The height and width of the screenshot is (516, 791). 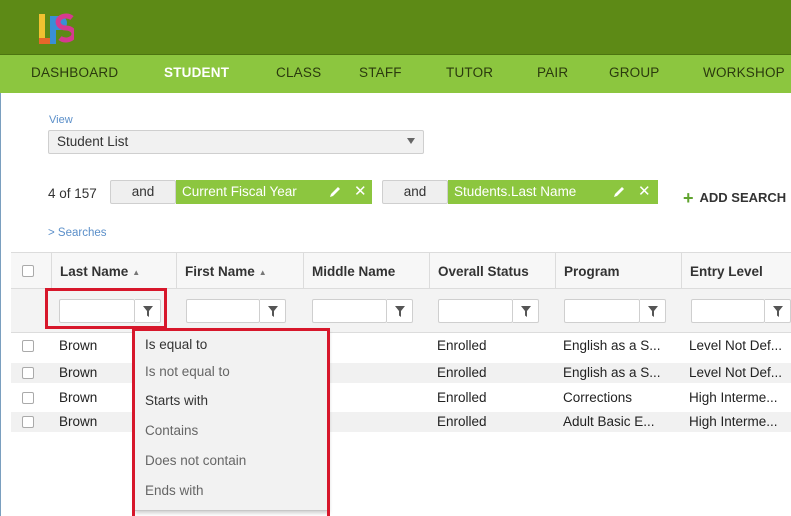 What do you see at coordinates (56, 28) in the screenshot?
I see `lps-logo` at bounding box center [56, 28].